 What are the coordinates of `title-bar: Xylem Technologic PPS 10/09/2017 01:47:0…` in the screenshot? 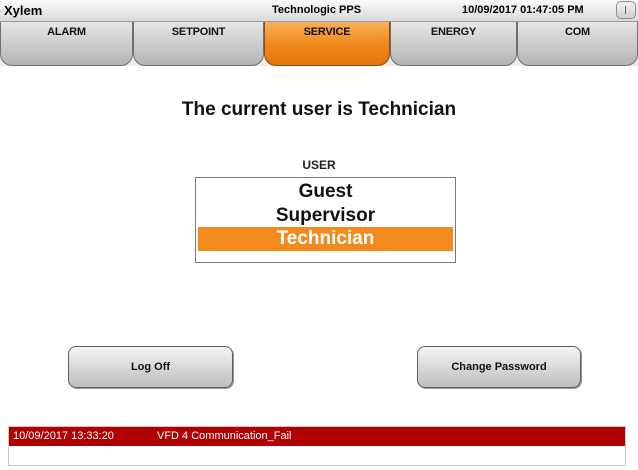 It's located at (319, 11).